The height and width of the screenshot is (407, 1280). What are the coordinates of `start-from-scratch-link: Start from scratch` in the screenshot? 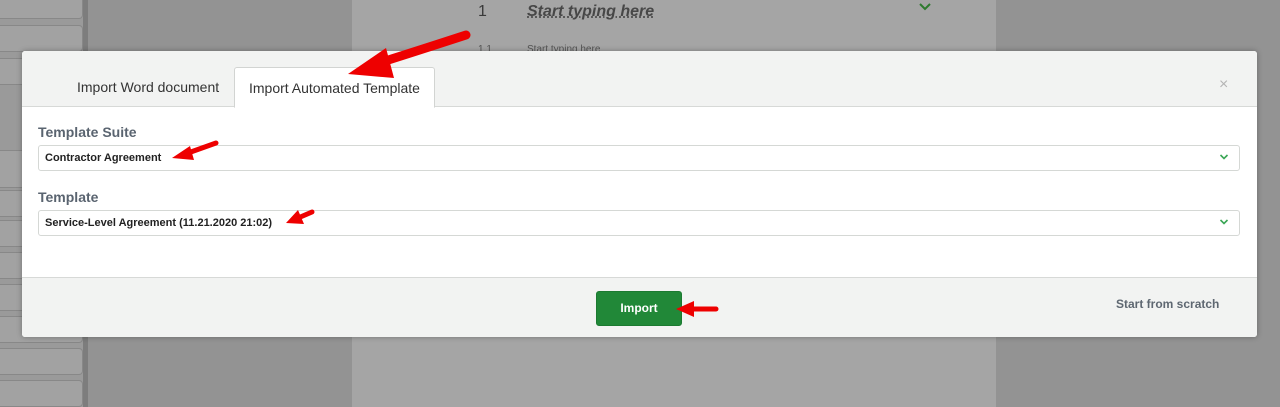 It's located at (1167, 304).